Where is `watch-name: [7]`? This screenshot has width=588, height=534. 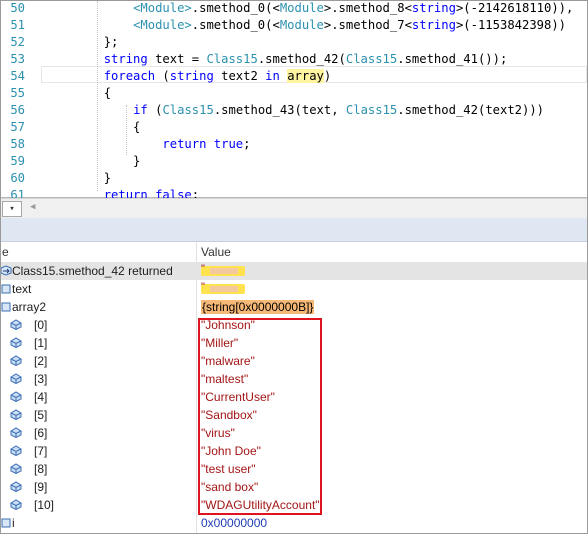 watch-name: [7] is located at coordinates (41, 451).